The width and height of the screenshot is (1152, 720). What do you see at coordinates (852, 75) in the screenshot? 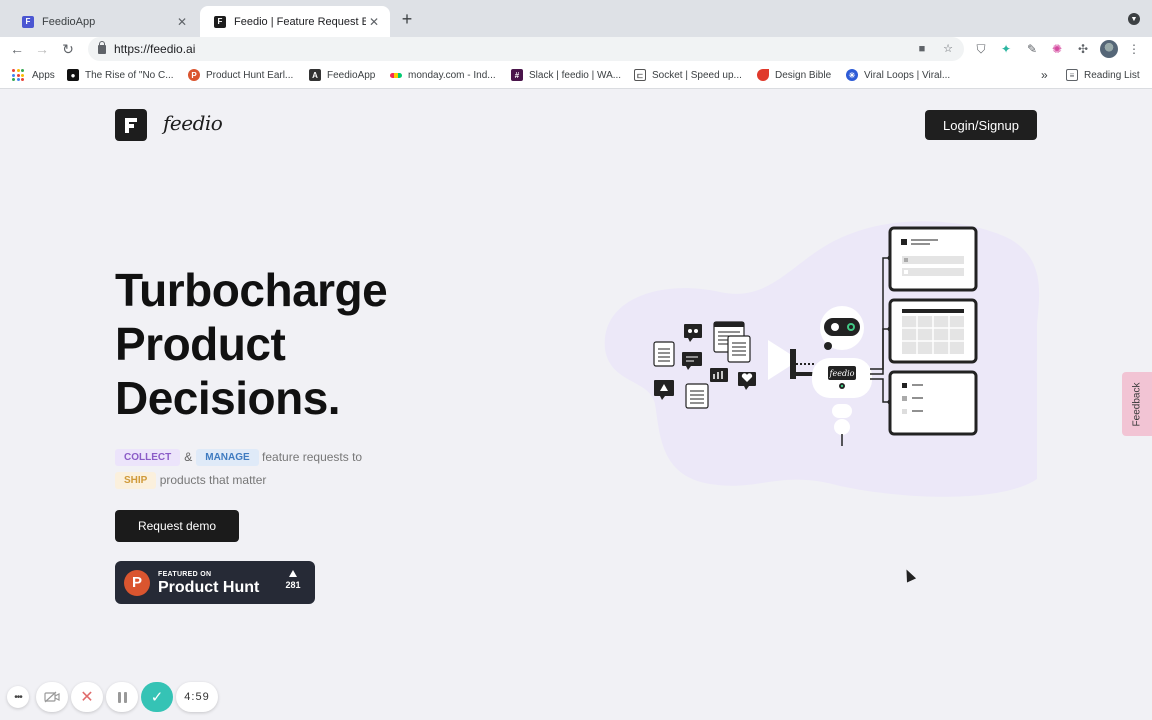
I see `viral-loops-icon: ✳` at bounding box center [852, 75].